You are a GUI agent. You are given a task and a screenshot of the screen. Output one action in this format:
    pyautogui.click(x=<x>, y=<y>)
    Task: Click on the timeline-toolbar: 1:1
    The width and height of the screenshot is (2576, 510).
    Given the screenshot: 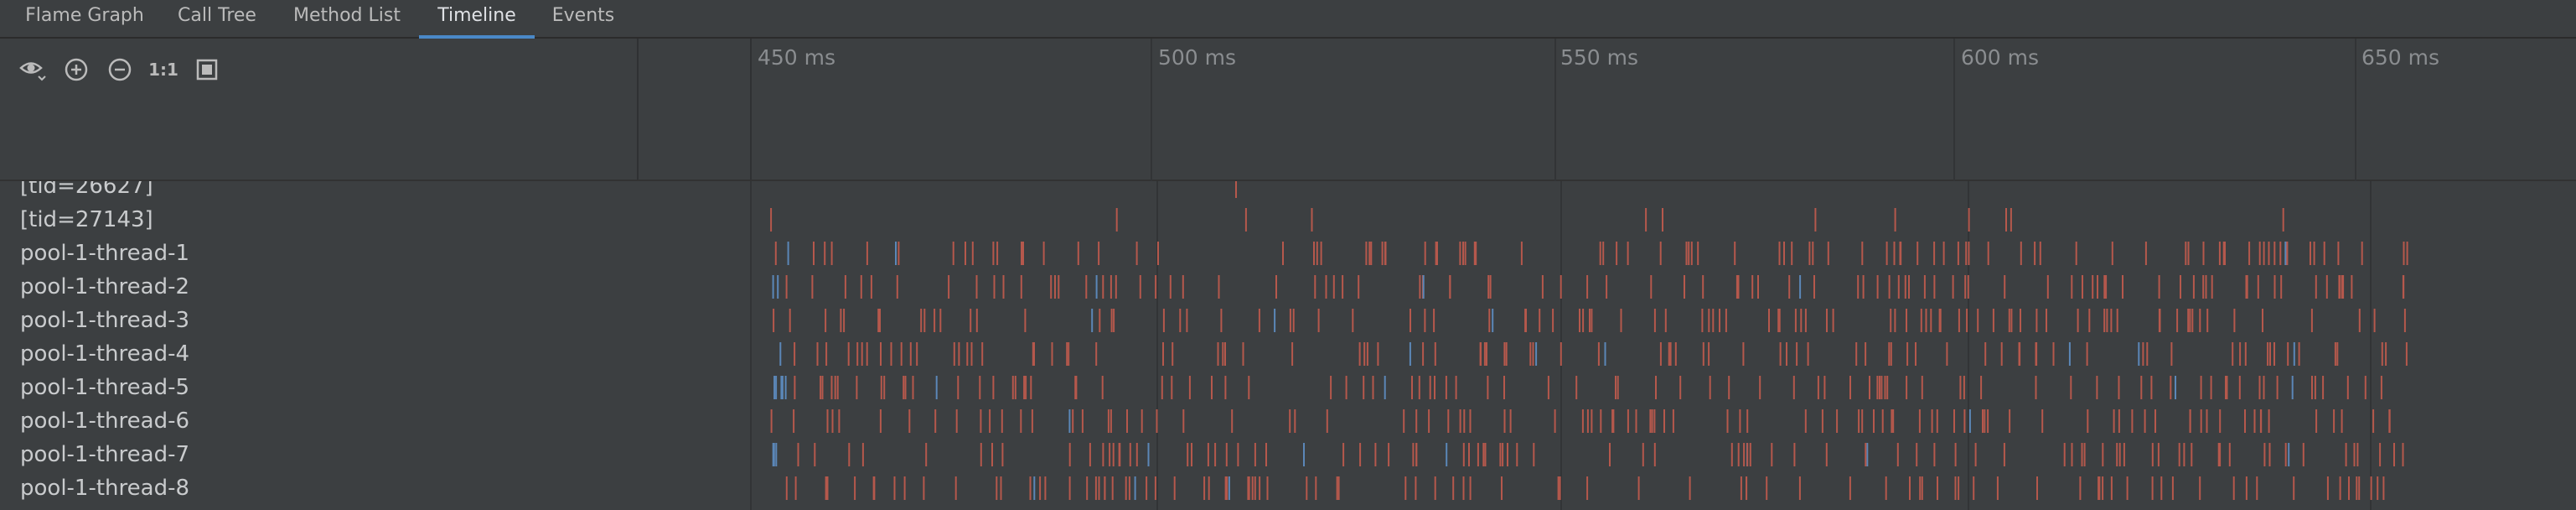 What is the action you would take?
    pyautogui.click(x=120, y=70)
    